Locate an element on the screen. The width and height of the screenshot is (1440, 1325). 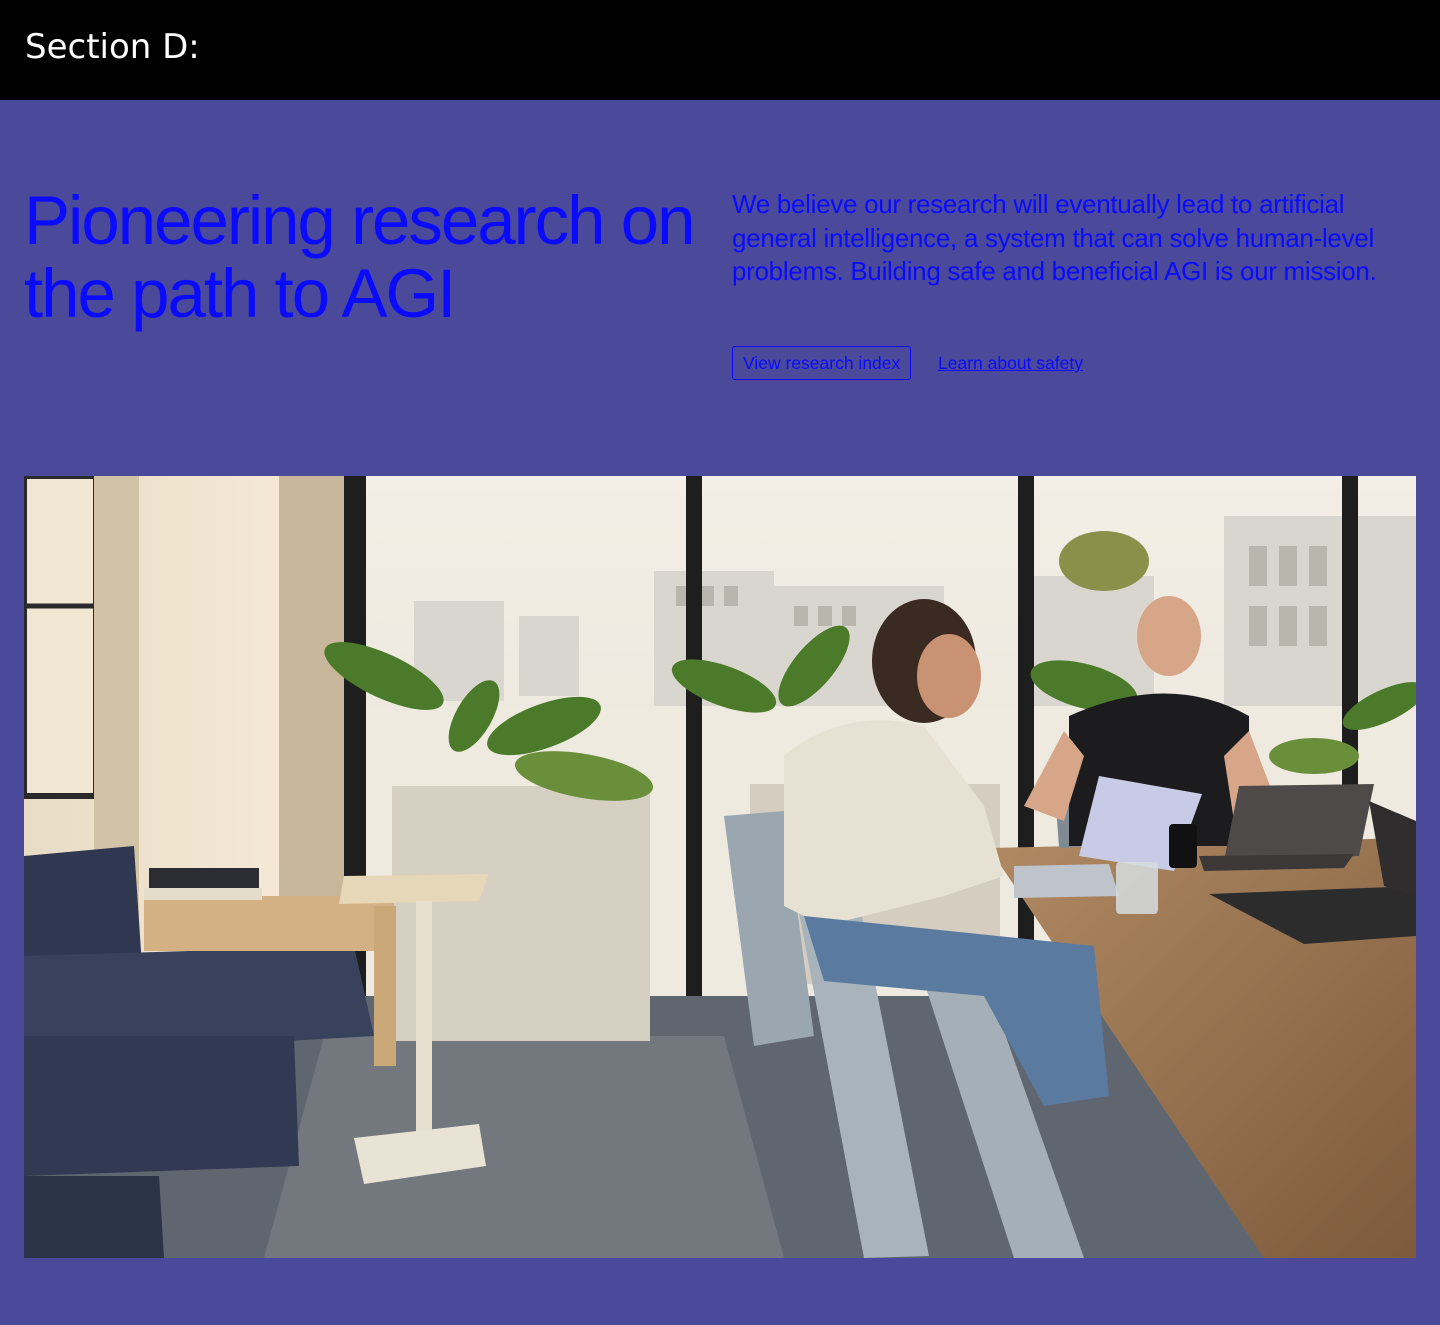
hero-headline: Pioneering research on the path to AGI is located at coordinates (359, 257).